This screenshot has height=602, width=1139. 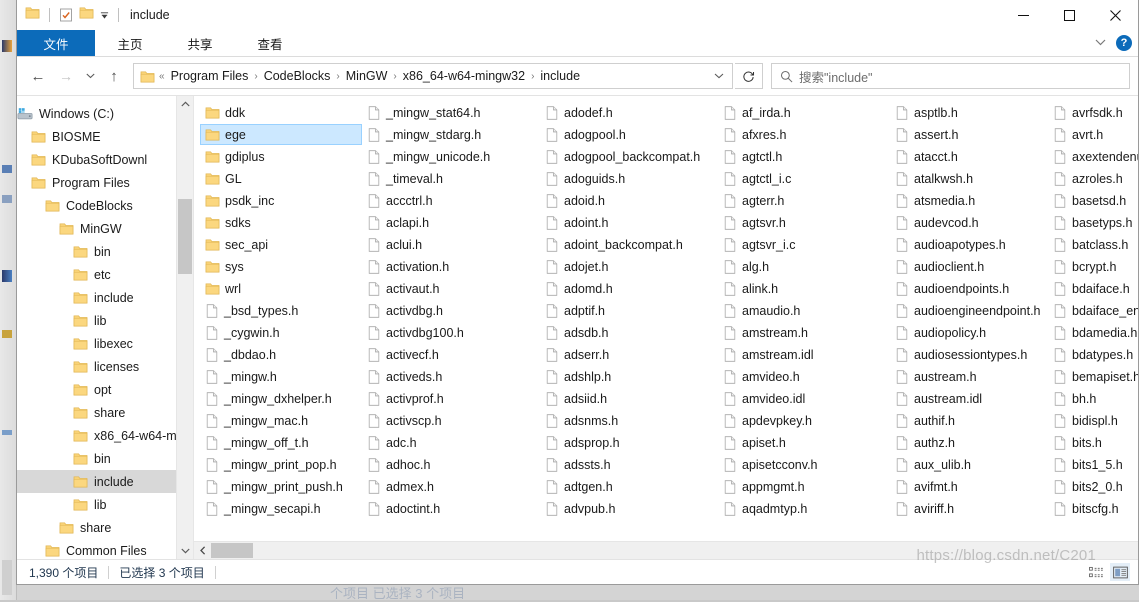 What do you see at coordinates (783, 486) in the screenshot?
I see `file-list-item: appmgmt.h` at bounding box center [783, 486].